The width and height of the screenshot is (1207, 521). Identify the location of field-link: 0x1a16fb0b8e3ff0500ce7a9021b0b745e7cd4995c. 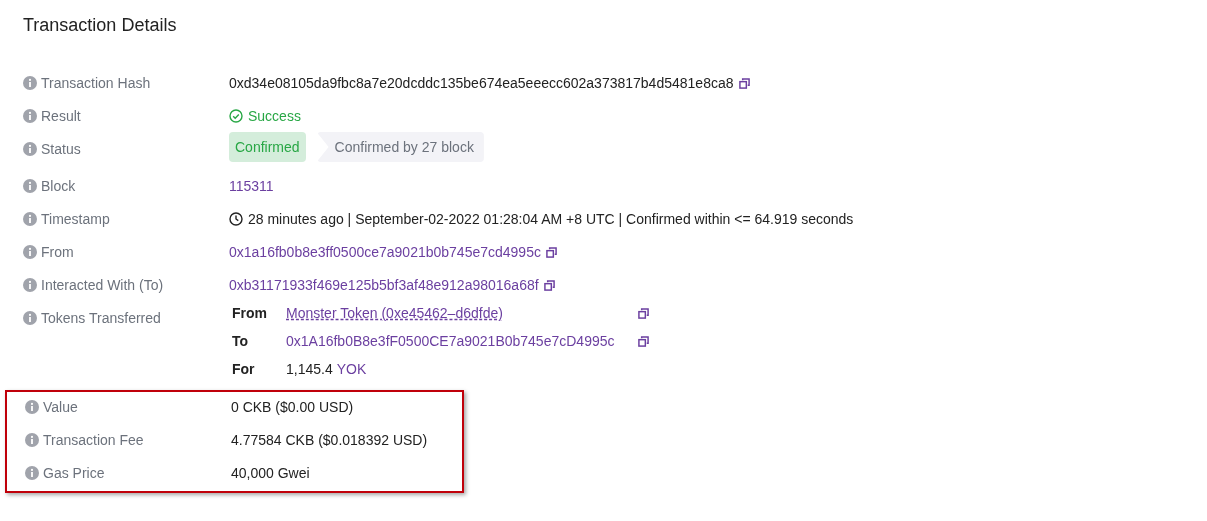
(385, 252).